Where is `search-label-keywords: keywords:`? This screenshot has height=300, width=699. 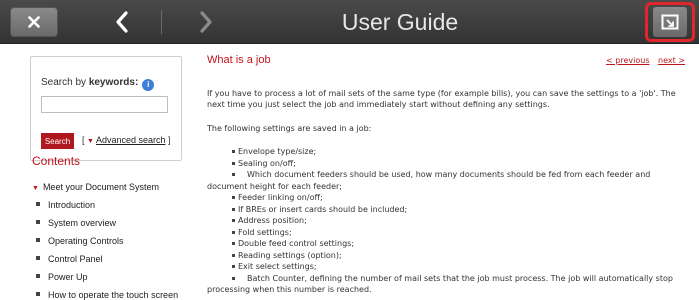 search-label-keywords: keywords: is located at coordinates (113, 82).